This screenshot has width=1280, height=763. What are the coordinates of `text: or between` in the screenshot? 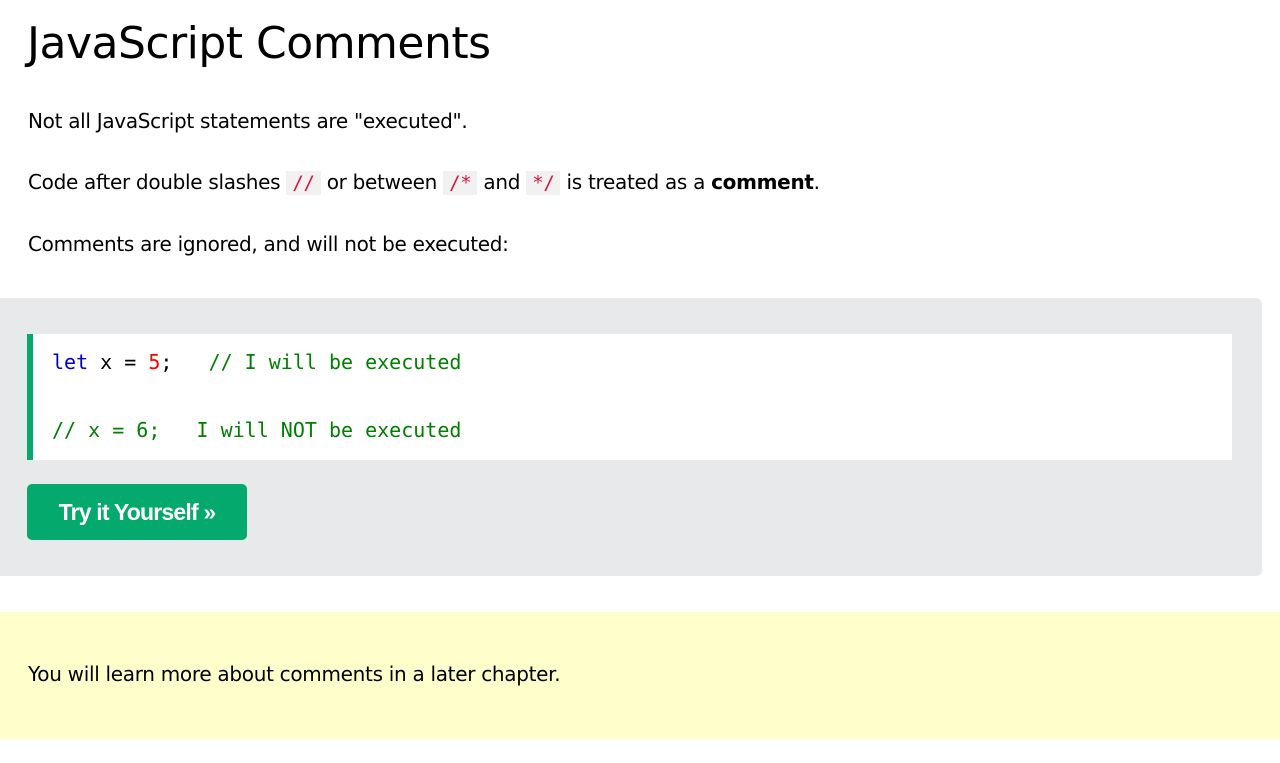 It's located at (382, 182).